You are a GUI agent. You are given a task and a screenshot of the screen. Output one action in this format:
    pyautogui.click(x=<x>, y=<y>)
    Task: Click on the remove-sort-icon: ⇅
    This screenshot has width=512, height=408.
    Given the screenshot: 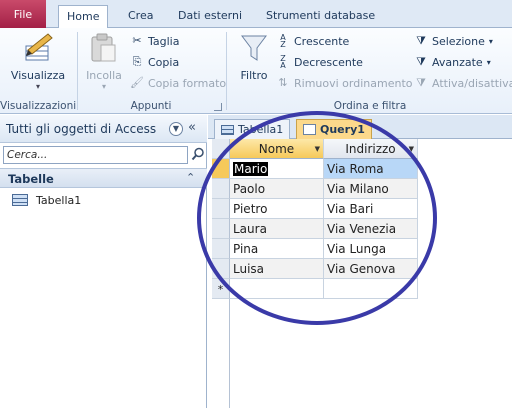 What is the action you would take?
    pyautogui.click(x=283, y=82)
    